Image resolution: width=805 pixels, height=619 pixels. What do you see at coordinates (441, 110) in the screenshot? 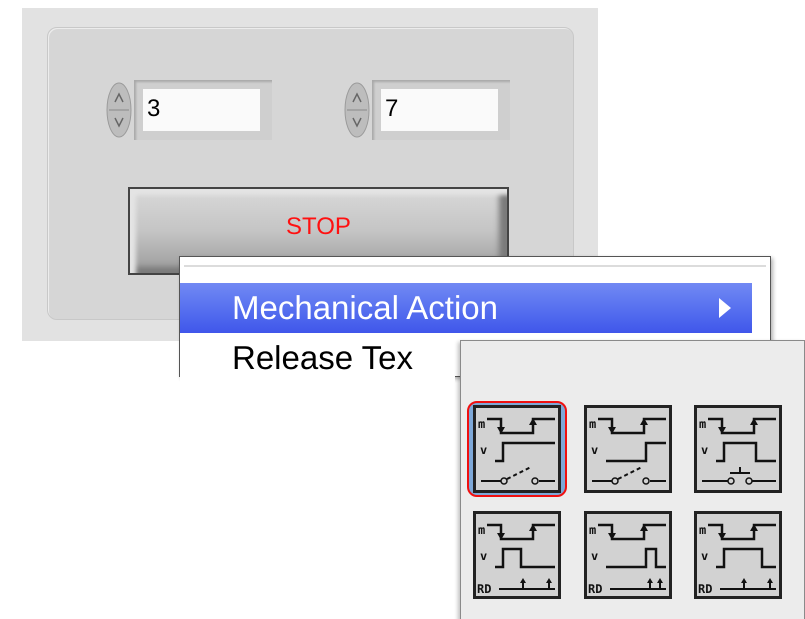
I see `numeric-field: 7` at bounding box center [441, 110].